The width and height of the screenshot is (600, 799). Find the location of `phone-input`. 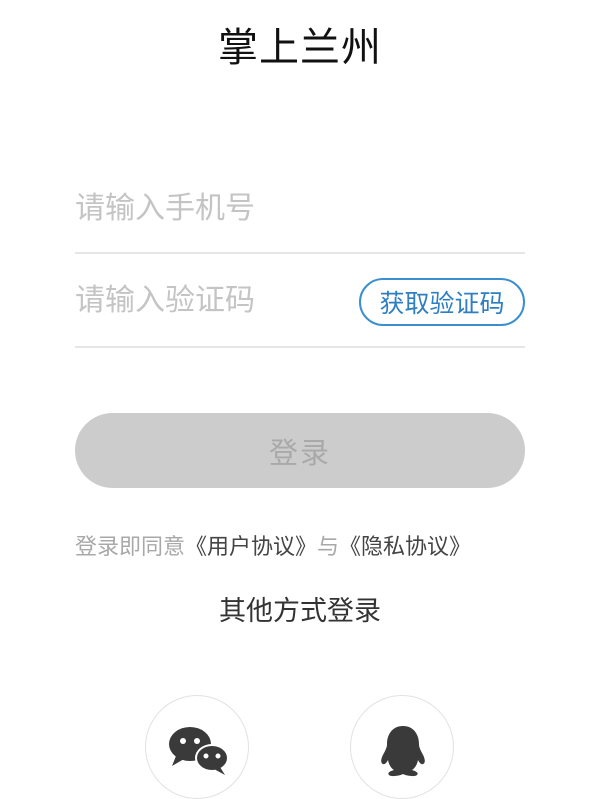

phone-input is located at coordinates (300, 208).